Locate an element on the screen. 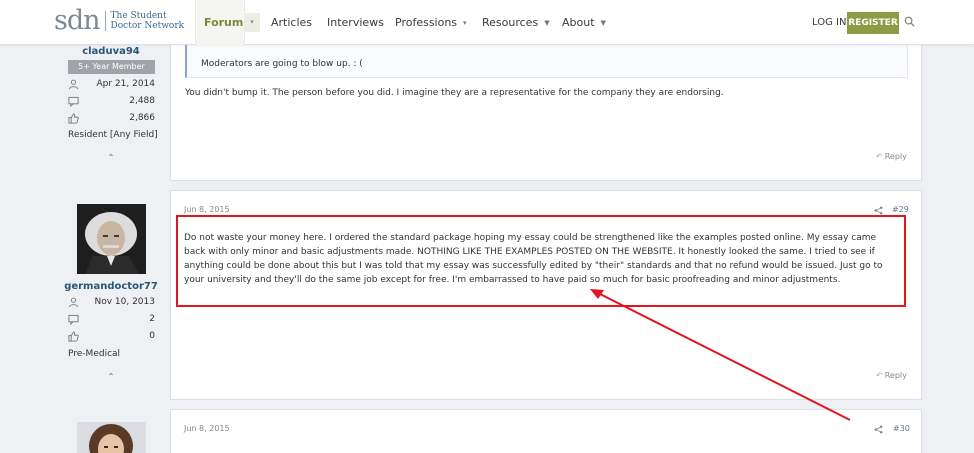 This screenshot has width=974, height=453. nav-about: About ▼ is located at coordinates (584, 22).